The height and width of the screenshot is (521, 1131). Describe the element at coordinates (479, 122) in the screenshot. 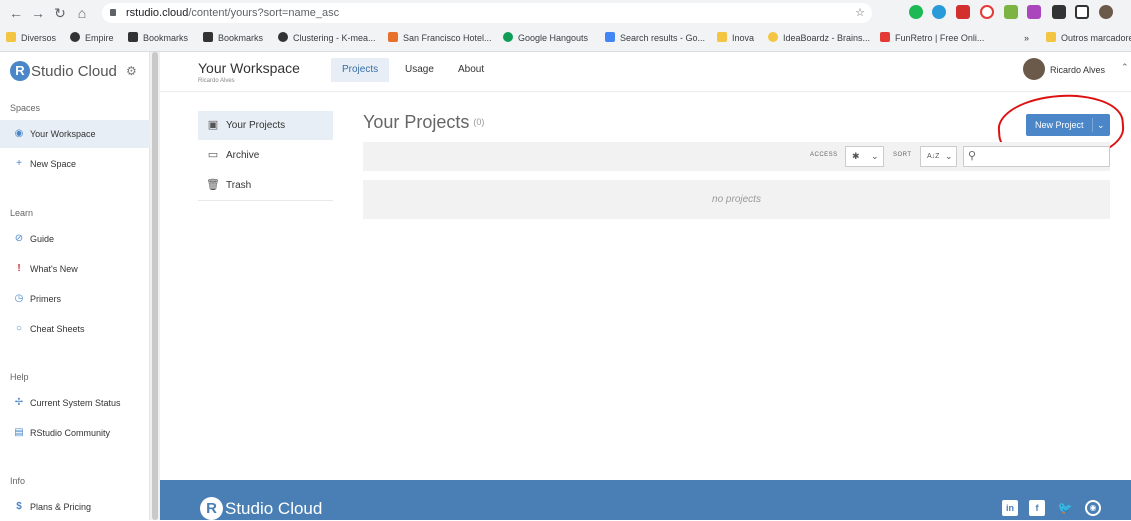

I see `project-count: (0)` at that location.